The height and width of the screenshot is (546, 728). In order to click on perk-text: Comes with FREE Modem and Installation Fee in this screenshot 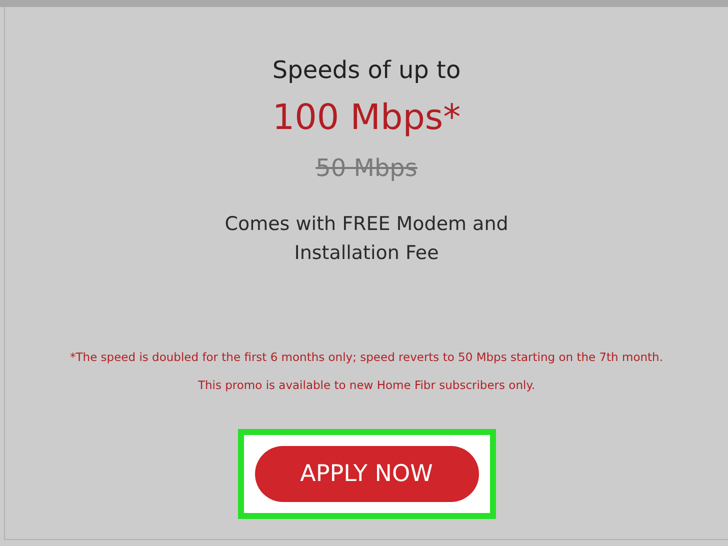, I will do `click(367, 239)`.